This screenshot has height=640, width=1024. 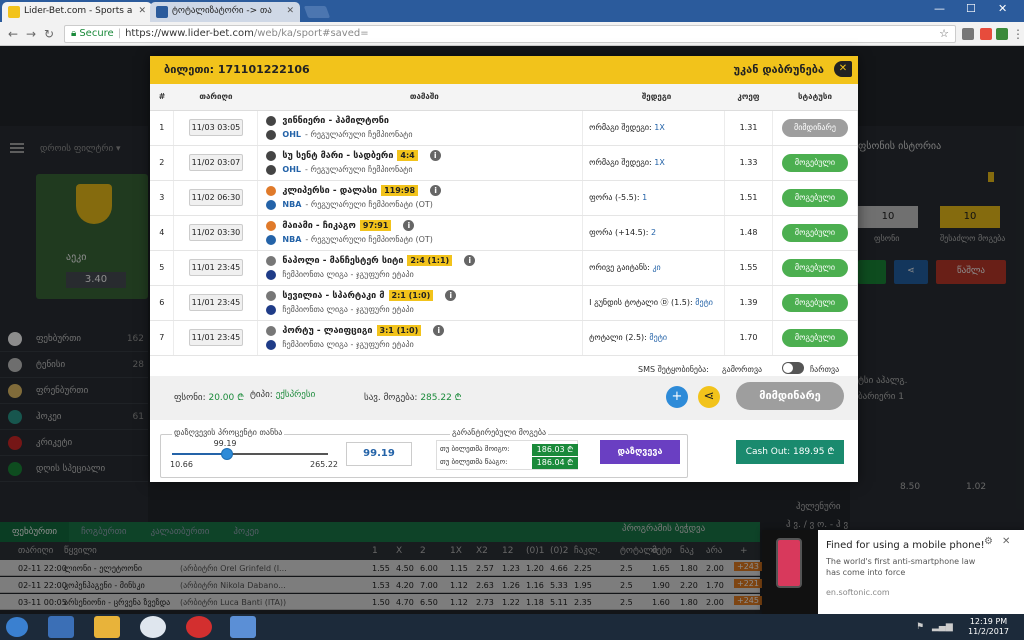 I want to click on tray-network-icon: ▂▄▆, so click(x=942, y=627).